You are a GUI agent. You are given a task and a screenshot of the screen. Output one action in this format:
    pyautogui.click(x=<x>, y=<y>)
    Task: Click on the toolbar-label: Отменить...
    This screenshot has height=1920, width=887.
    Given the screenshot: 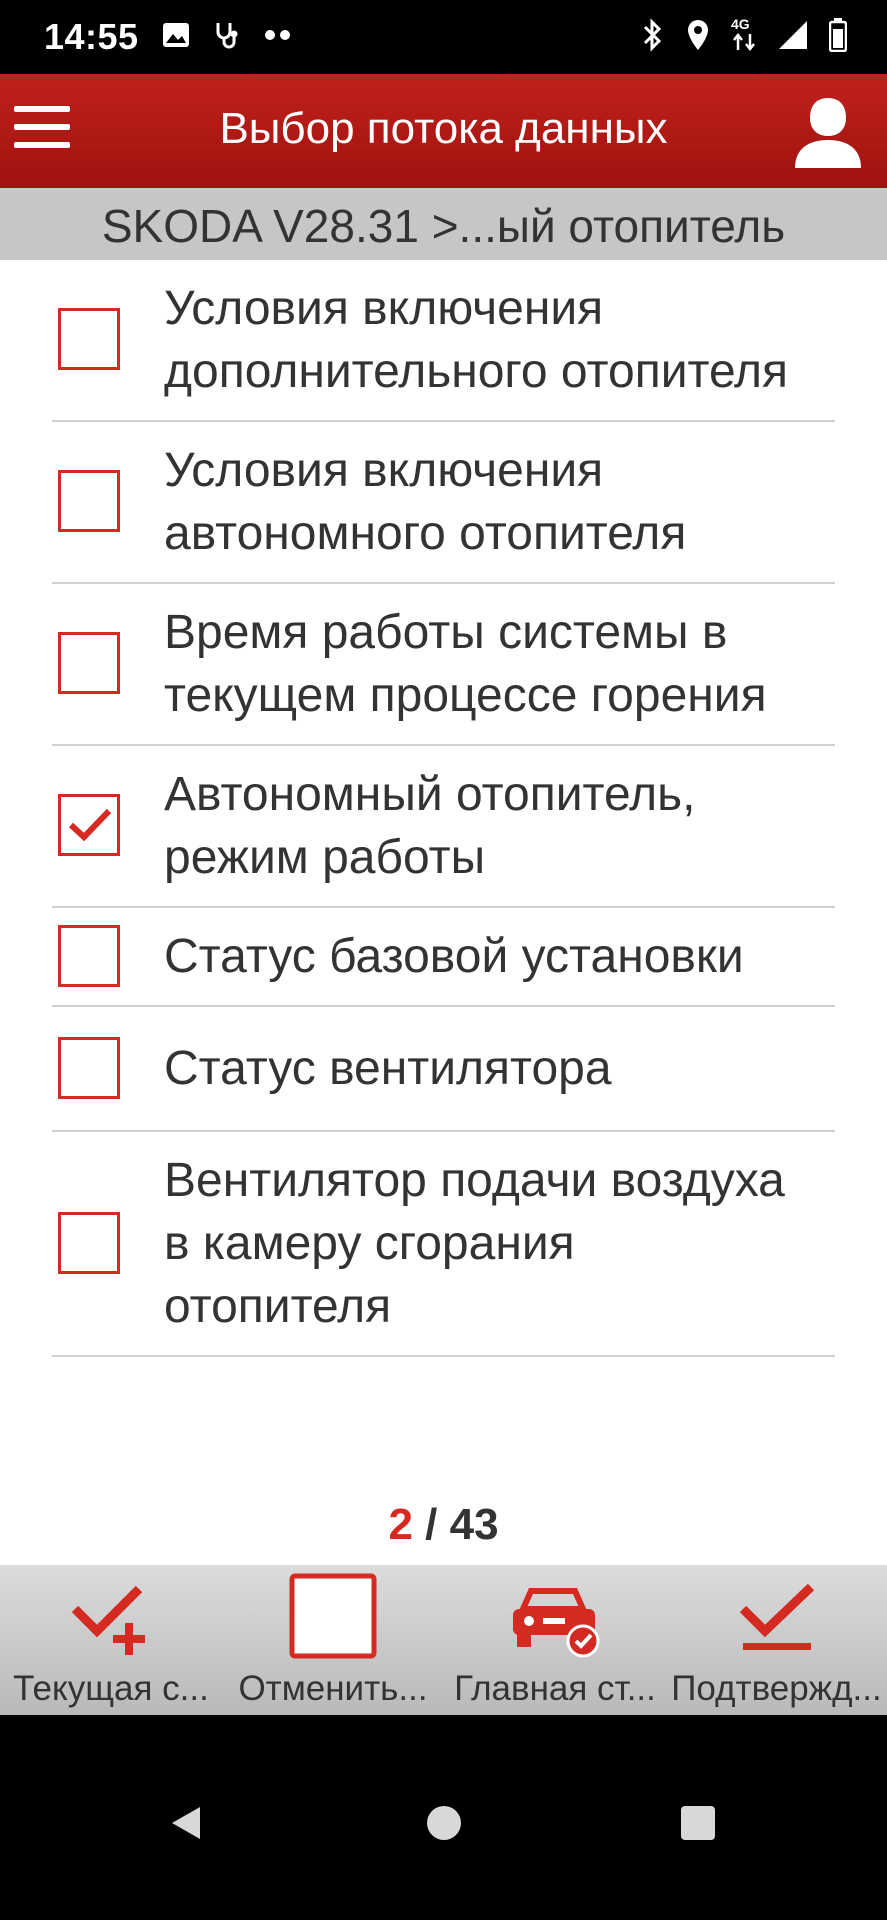 What is the action you would take?
    pyautogui.click(x=333, y=1688)
    